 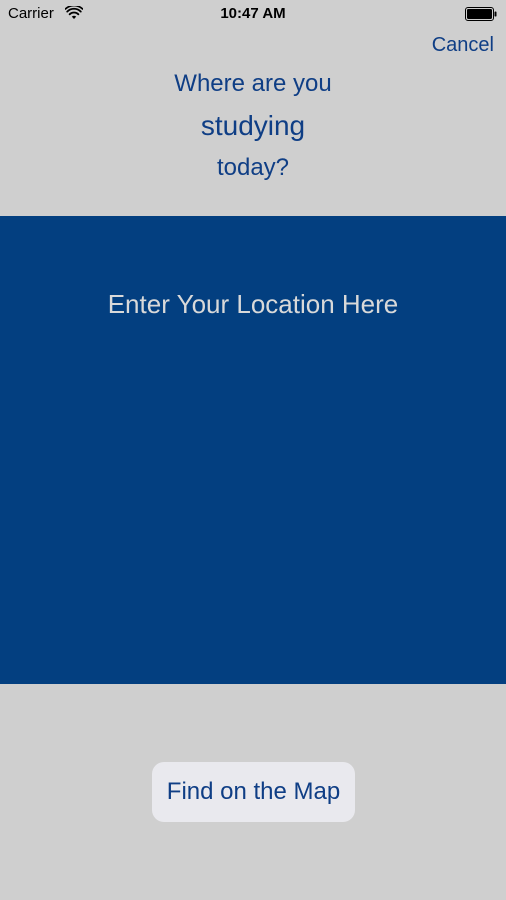 What do you see at coordinates (253, 304) in the screenshot?
I see `location-input` at bounding box center [253, 304].